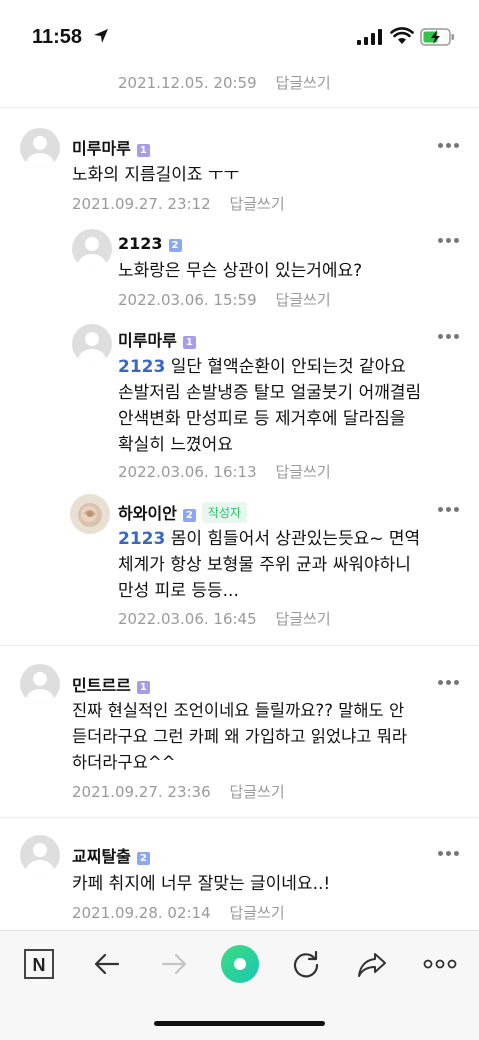  I want to click on comment-date: 2022.03.06. 16:13, so click(187, 472).